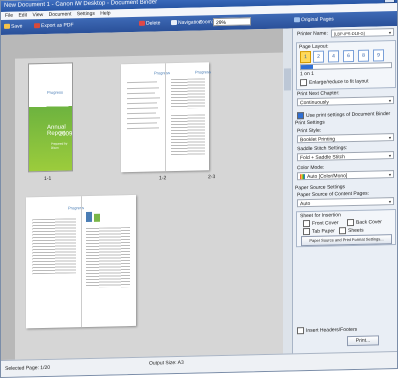 The width and height of the screenshot is (404, 392). I want to click on page-label: 2-3, so click(212, 177).